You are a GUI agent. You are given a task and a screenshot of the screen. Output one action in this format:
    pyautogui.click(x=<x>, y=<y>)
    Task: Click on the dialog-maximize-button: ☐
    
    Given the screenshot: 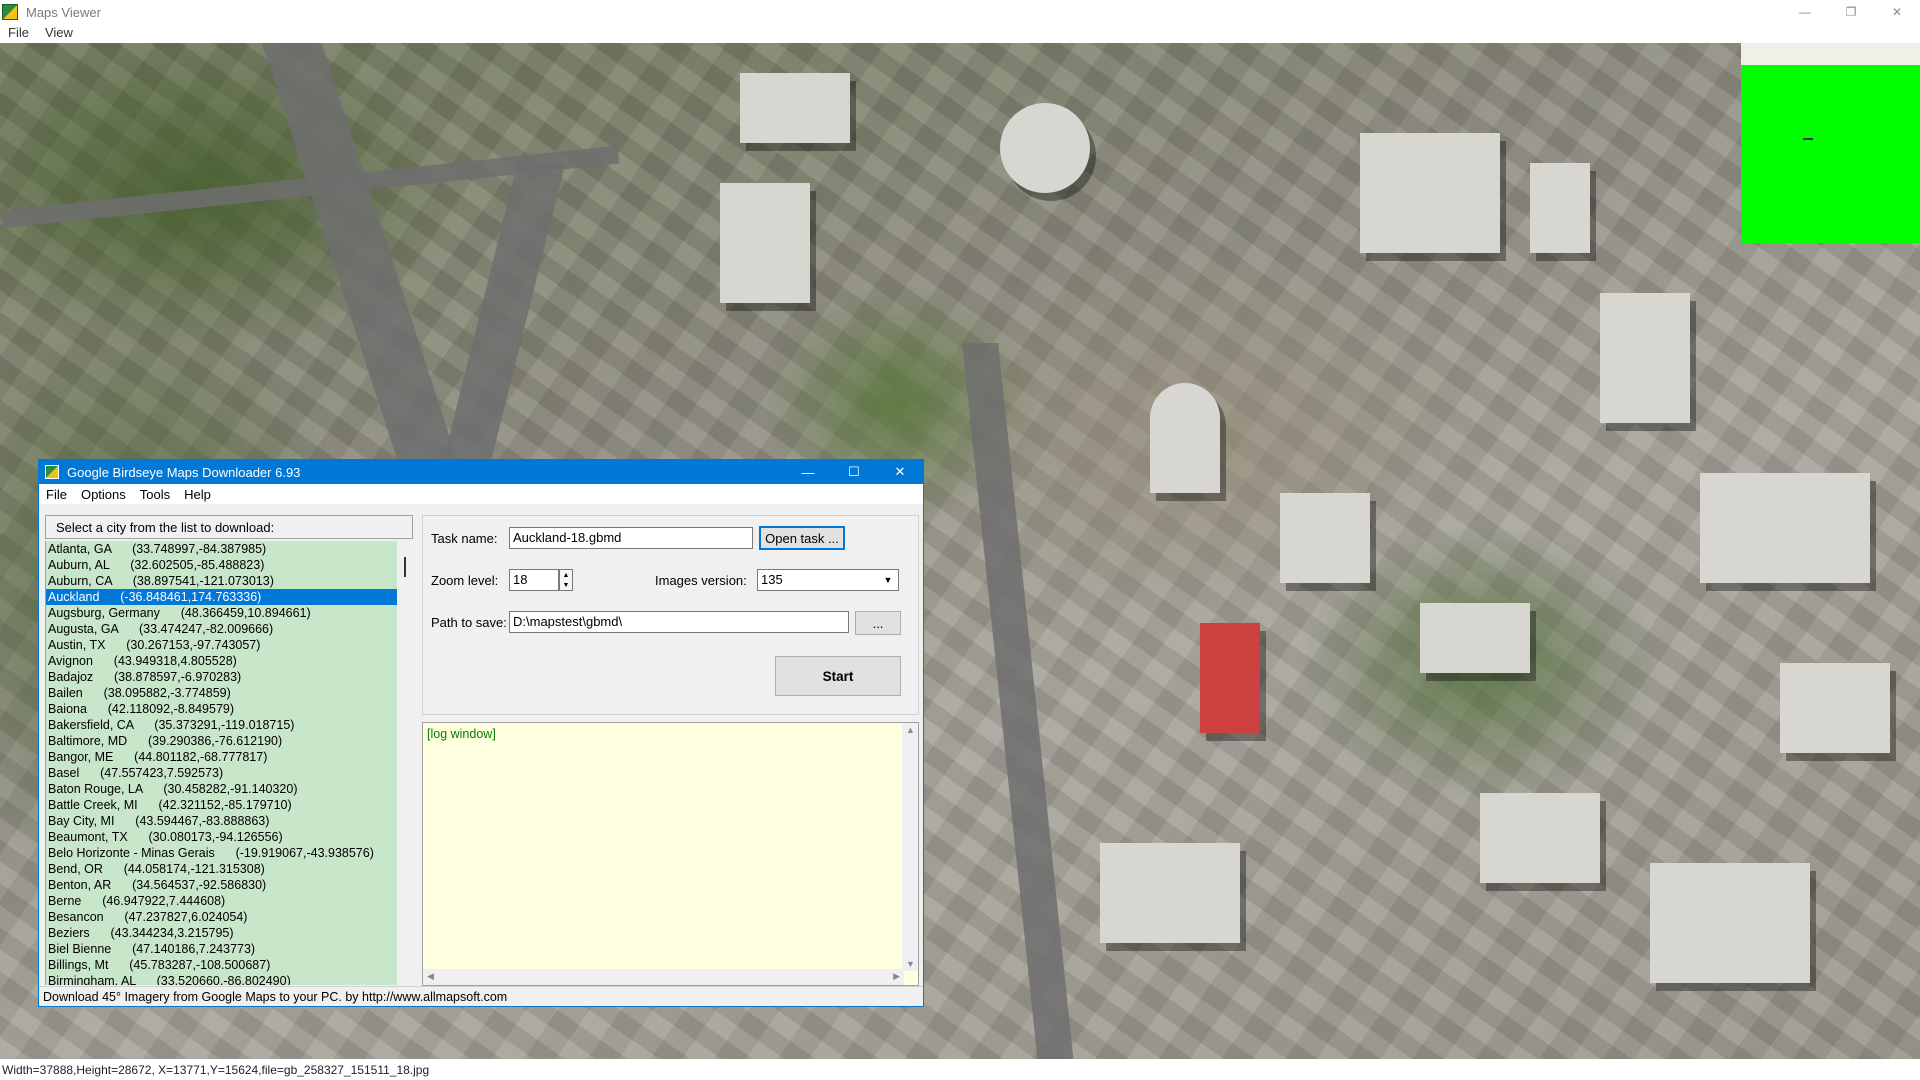 What is the action you would take?
    pyautogui.click(x=854, y=472)
    